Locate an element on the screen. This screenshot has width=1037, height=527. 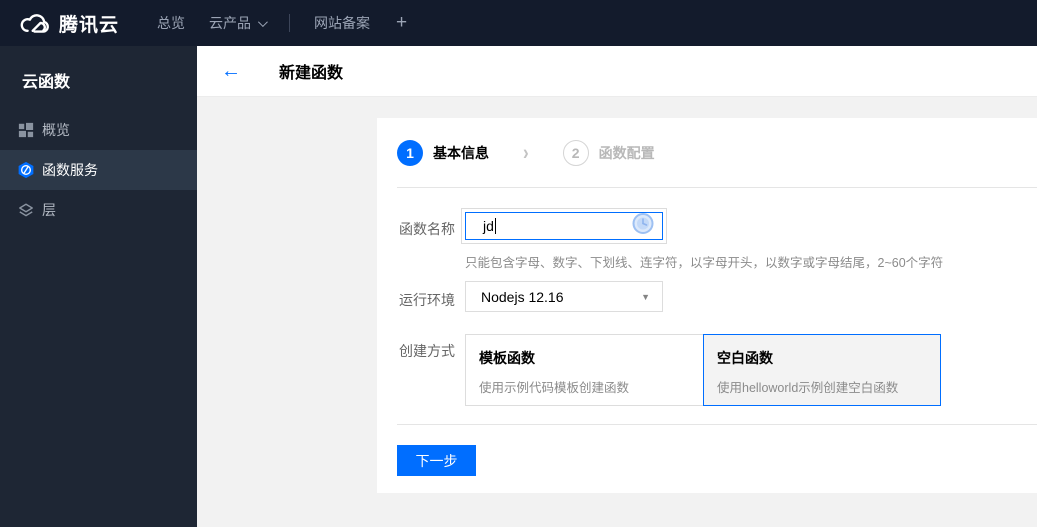
page-title: 新建函数 is located at coordinates (311, 73).